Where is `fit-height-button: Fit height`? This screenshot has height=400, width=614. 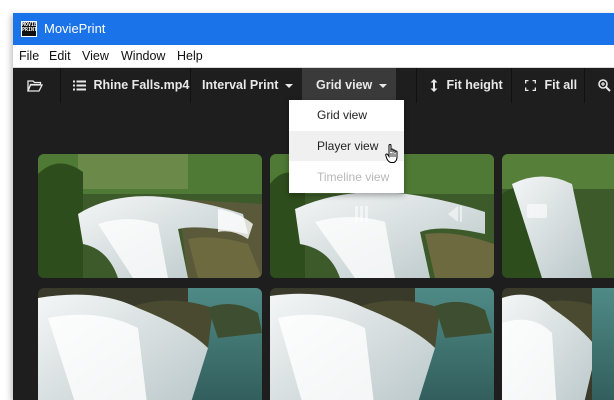
fit-height-button: Fit height is located at coordinates (464, 85).